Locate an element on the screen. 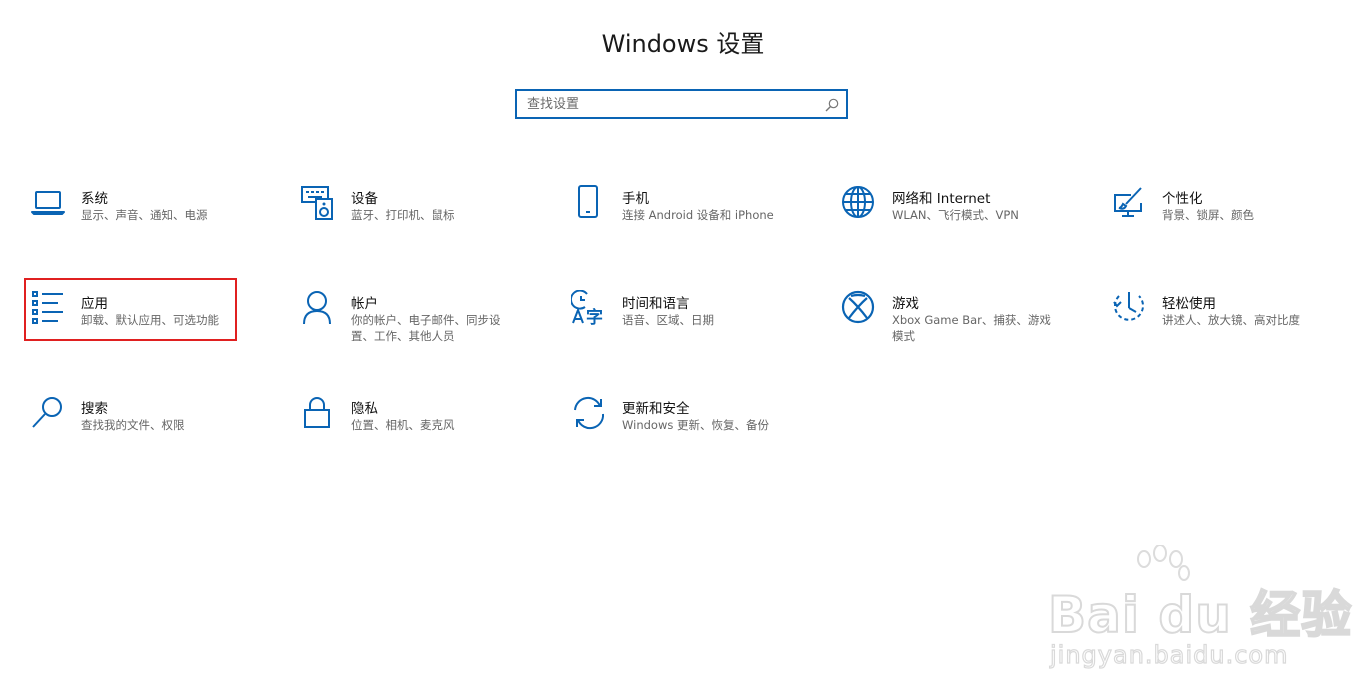 The image size is (1366, 696). apps-list-icon is located at coordinates (48, 308).